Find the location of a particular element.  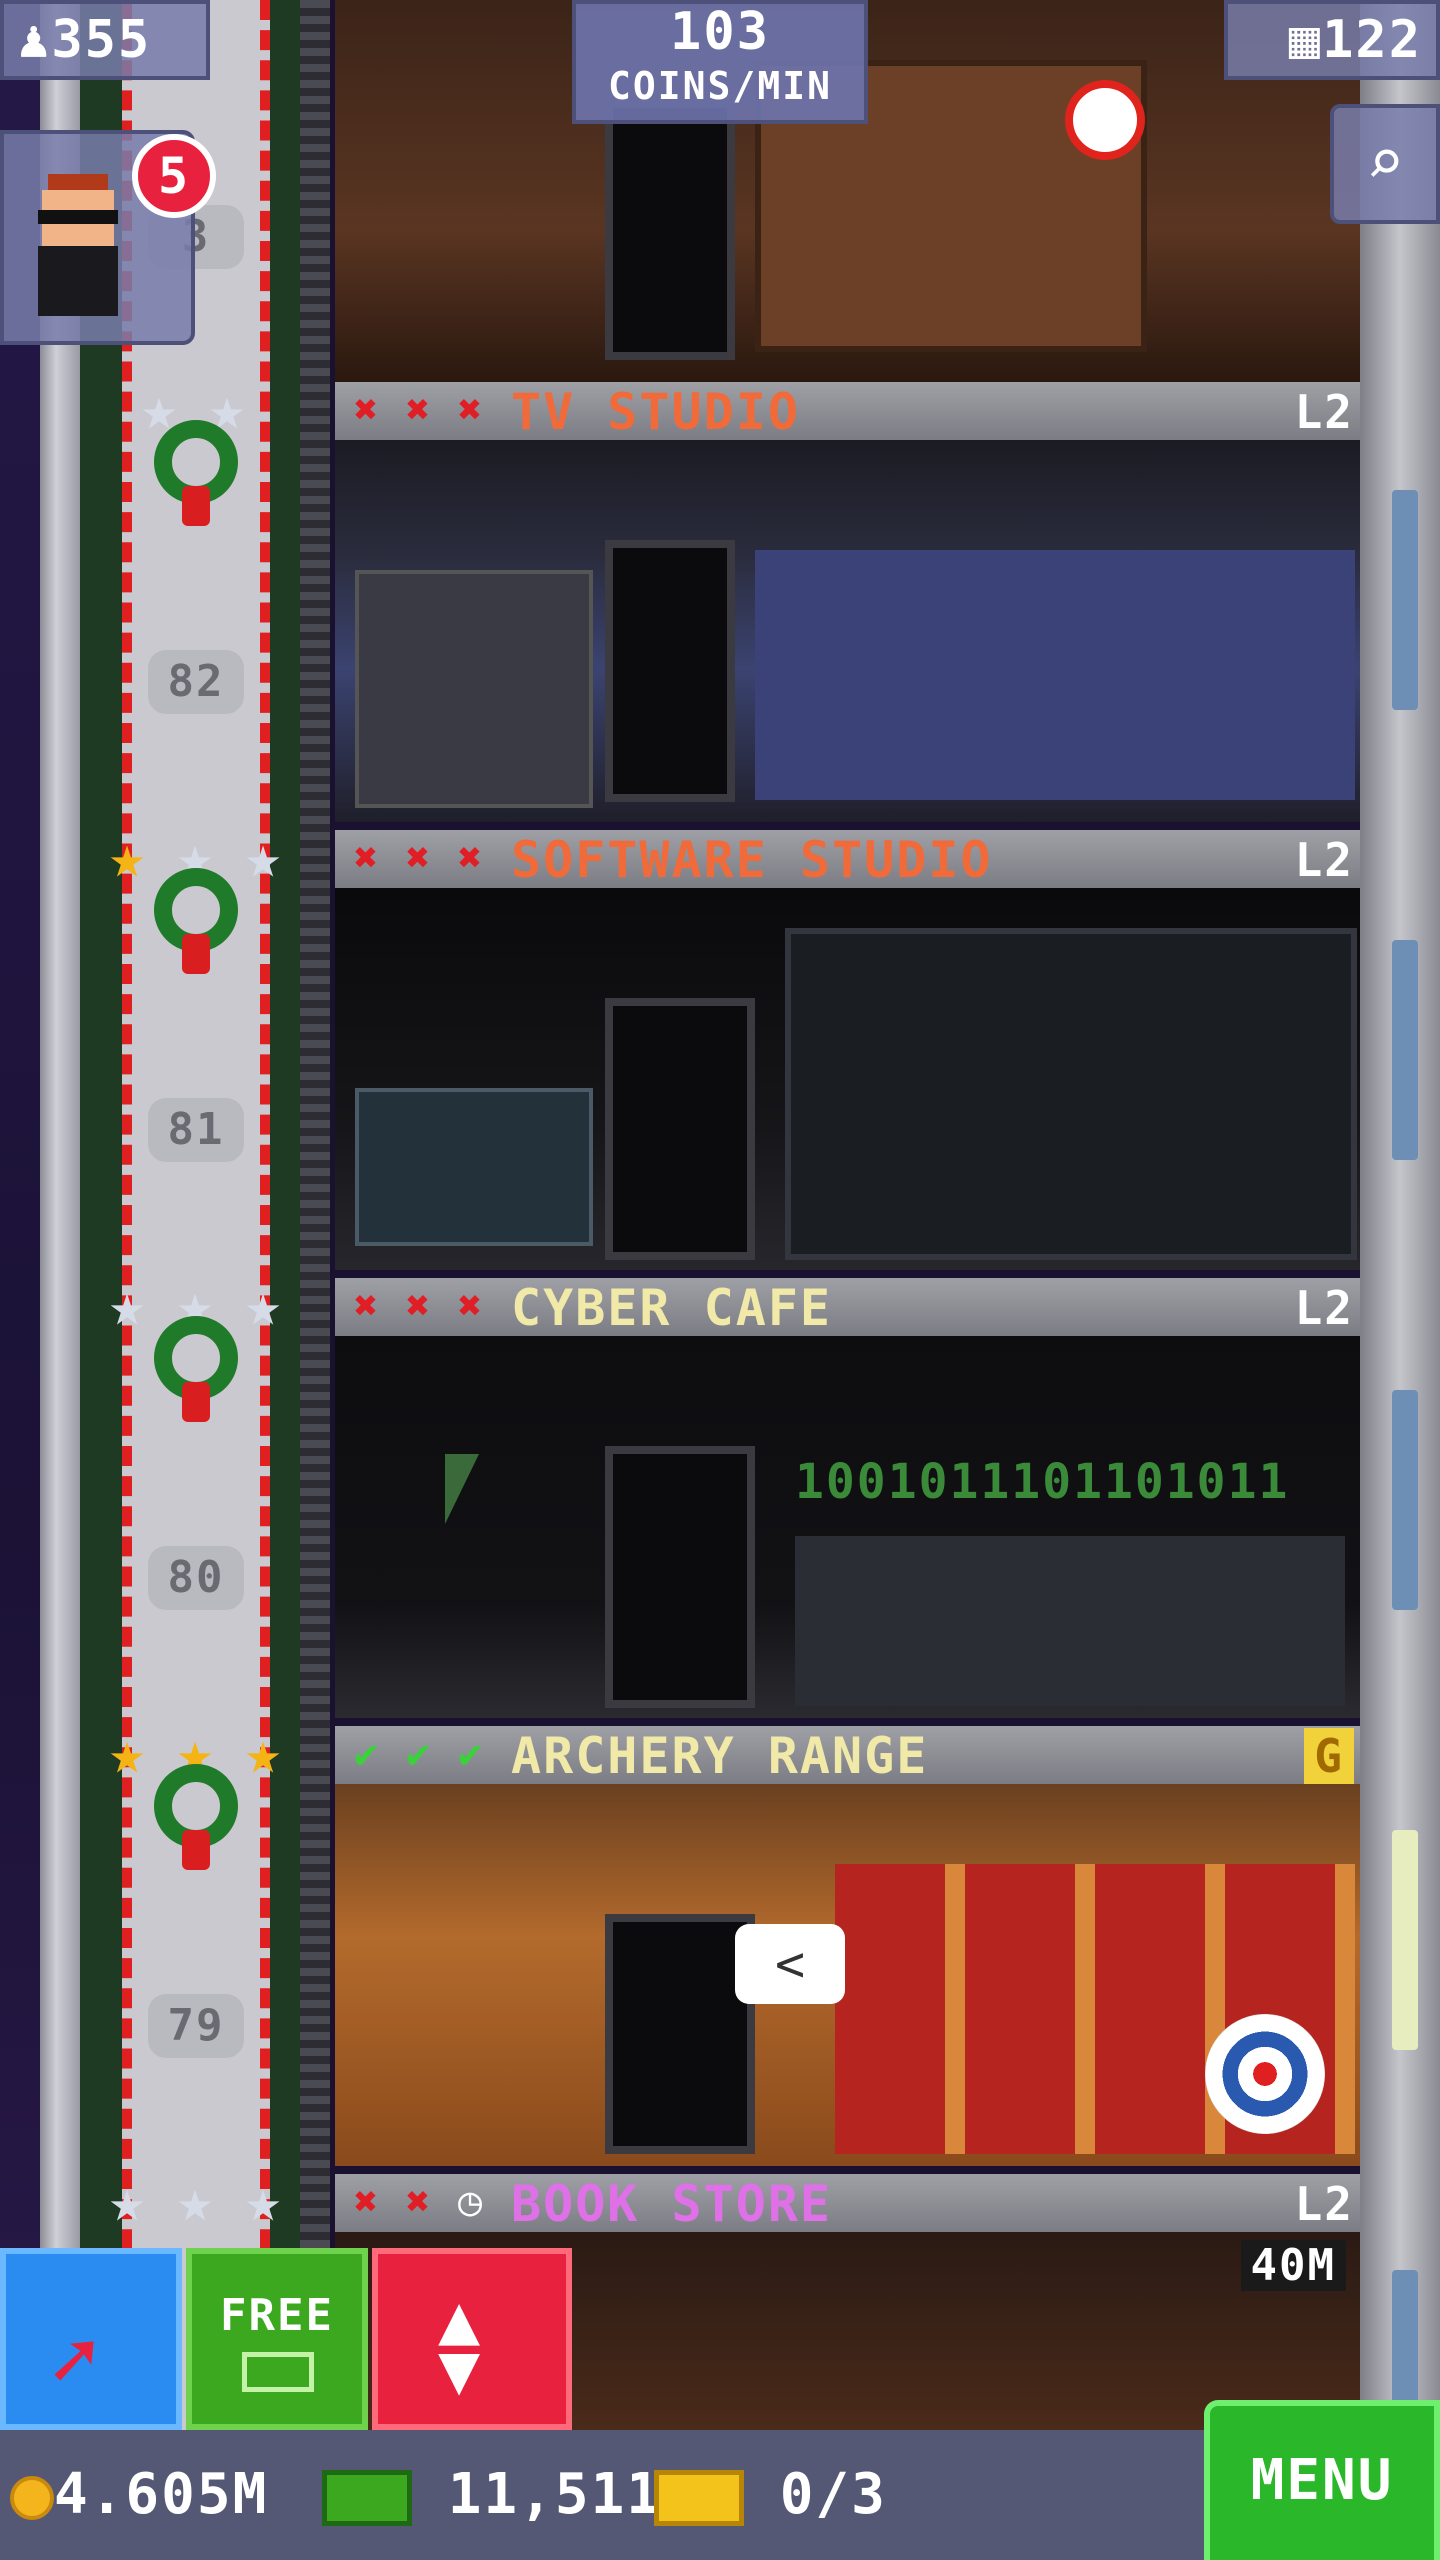

elevator-updown-button: ▲ ▼ is located at coordinates (472, 2339).